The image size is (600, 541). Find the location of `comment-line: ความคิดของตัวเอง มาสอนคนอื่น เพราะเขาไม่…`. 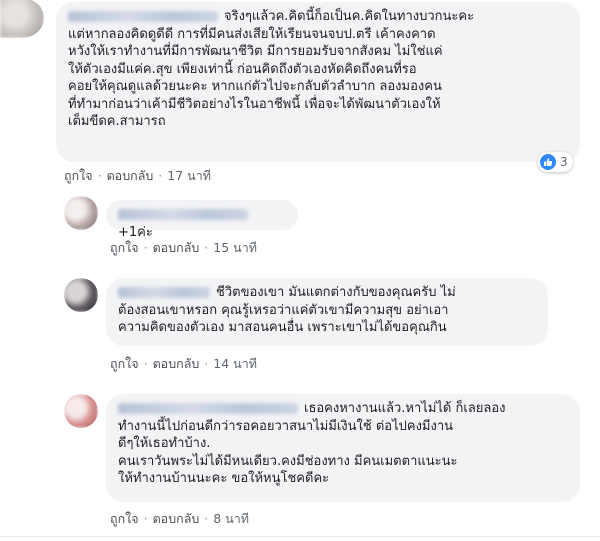

comment-line: ความคิดของตัวเอง มาสอนคนอื่น เพราะเขาไม่… is located at coordinates (282, 327).